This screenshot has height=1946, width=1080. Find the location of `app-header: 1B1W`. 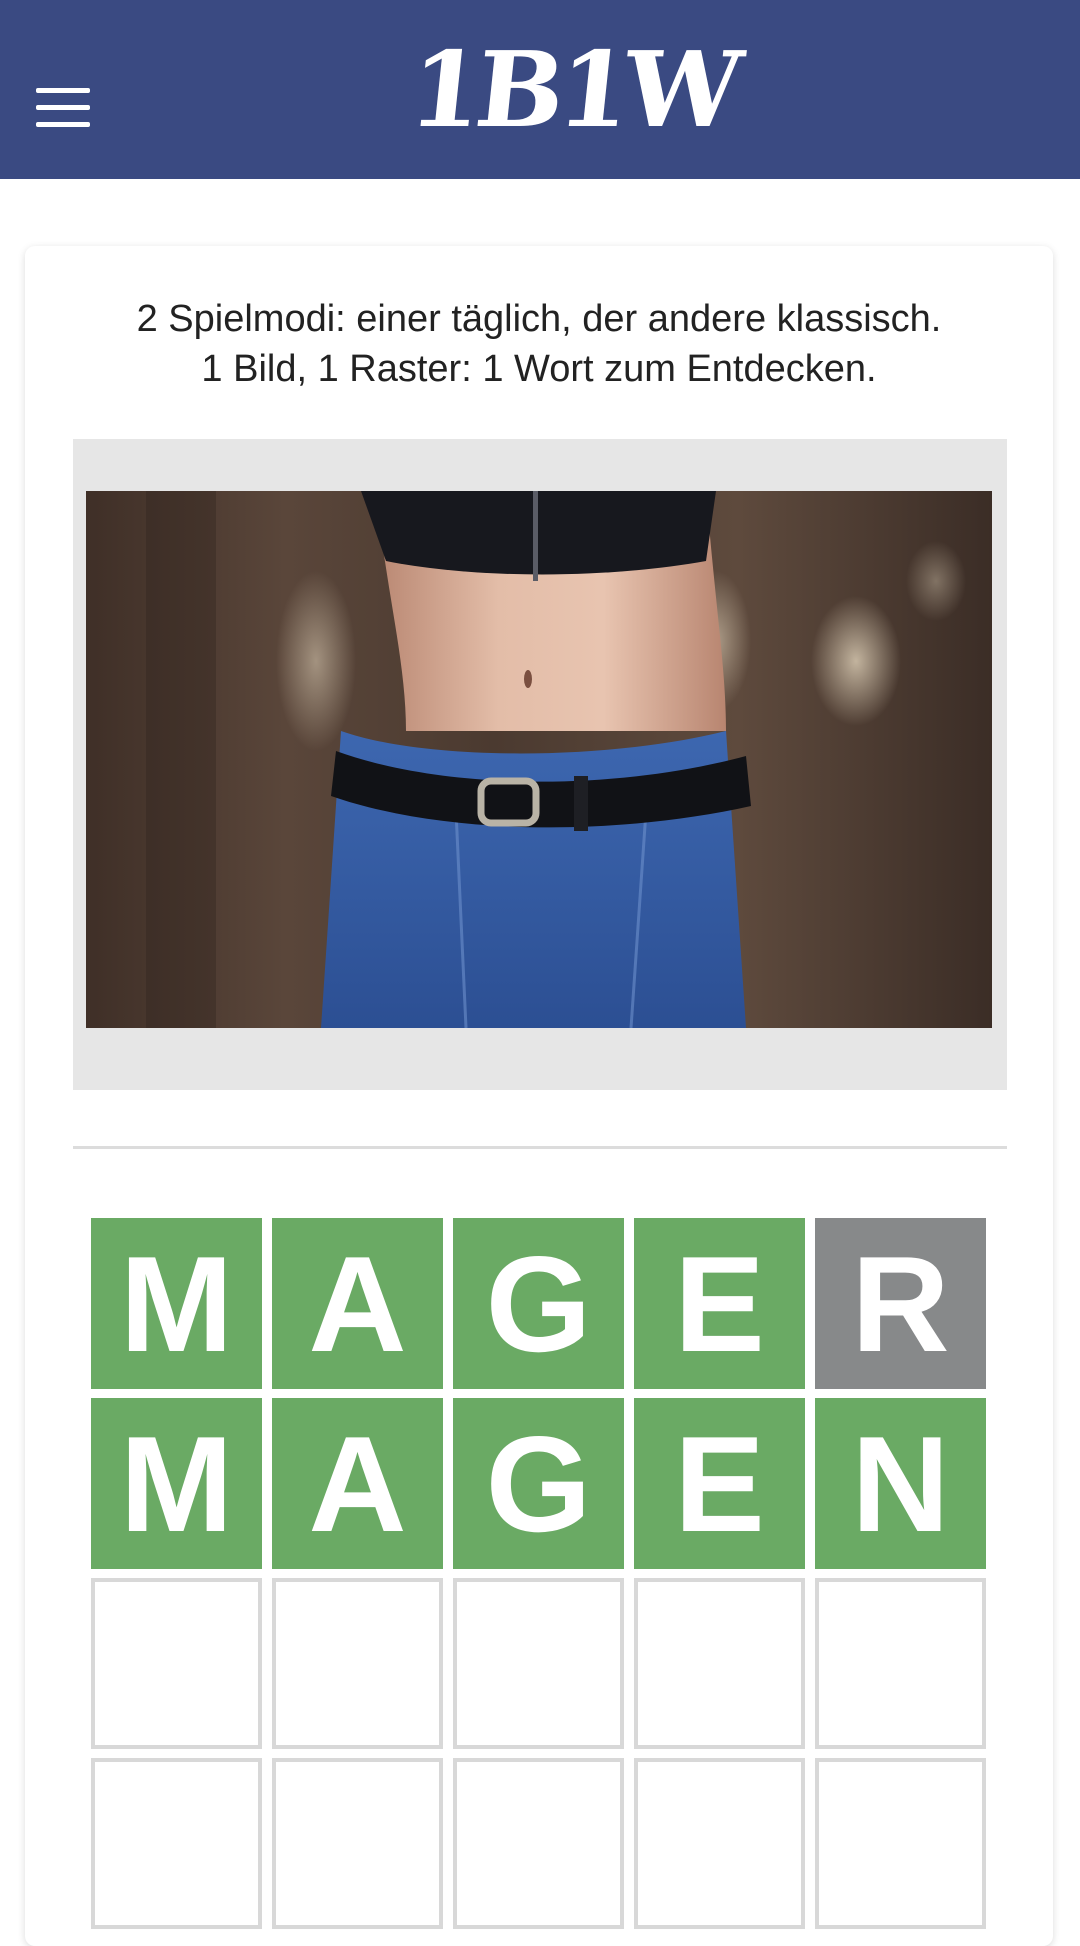

app-header: 1B1W is located at coordinates (540, 89).